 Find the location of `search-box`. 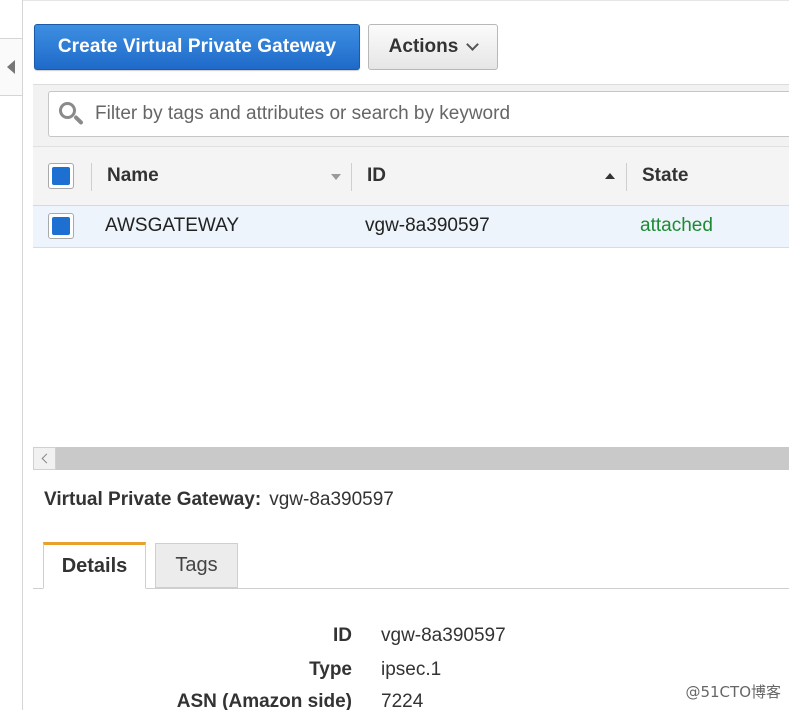

search-box is located at coordinates (418, 114).